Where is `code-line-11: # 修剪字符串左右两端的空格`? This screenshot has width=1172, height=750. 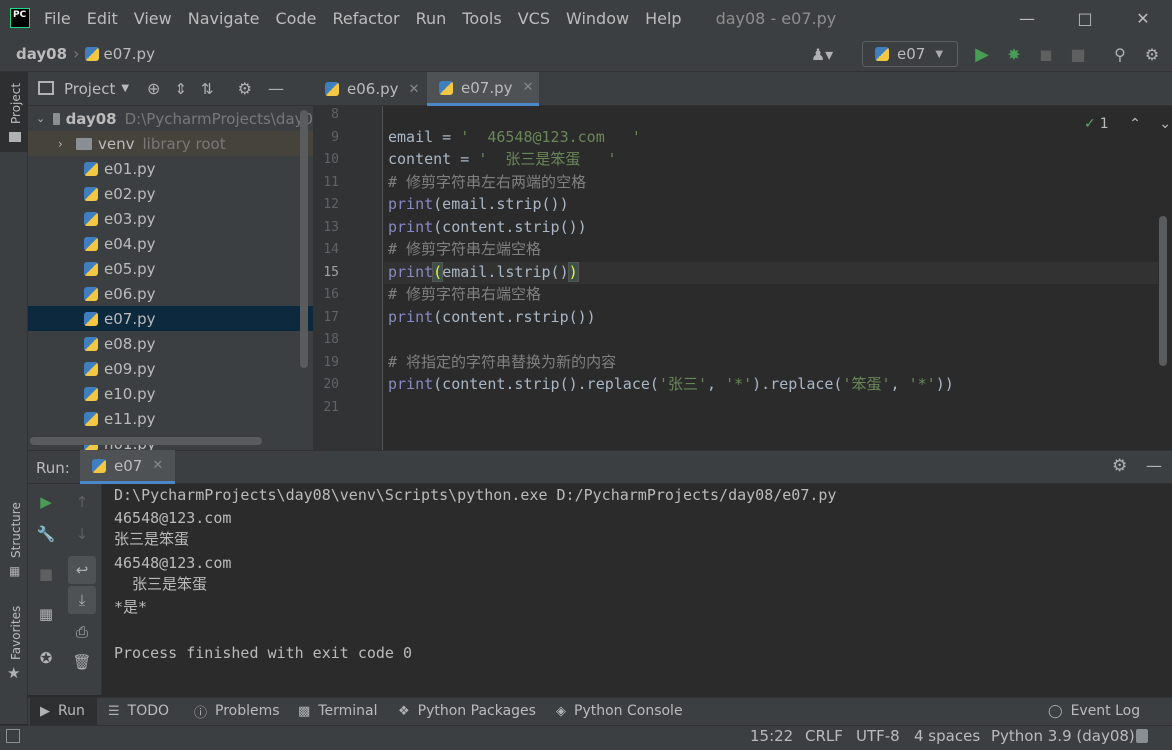
code-line-11: # 修剪字符串左右两端的空格 is located at coordinates (487, 182).